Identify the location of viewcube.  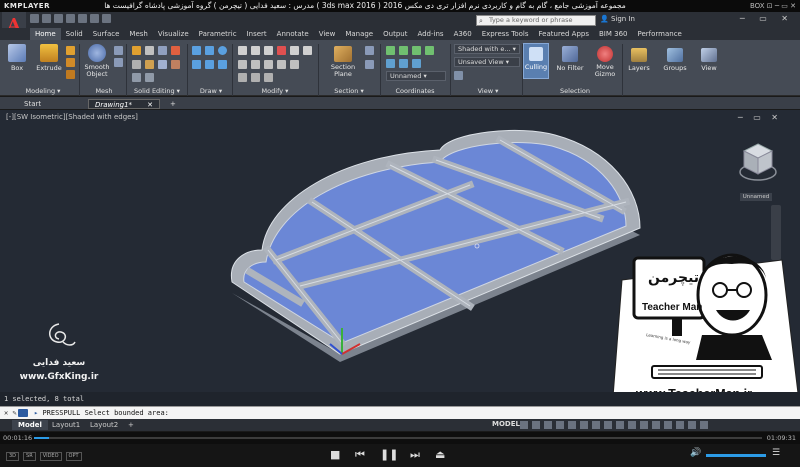
(758, 163).